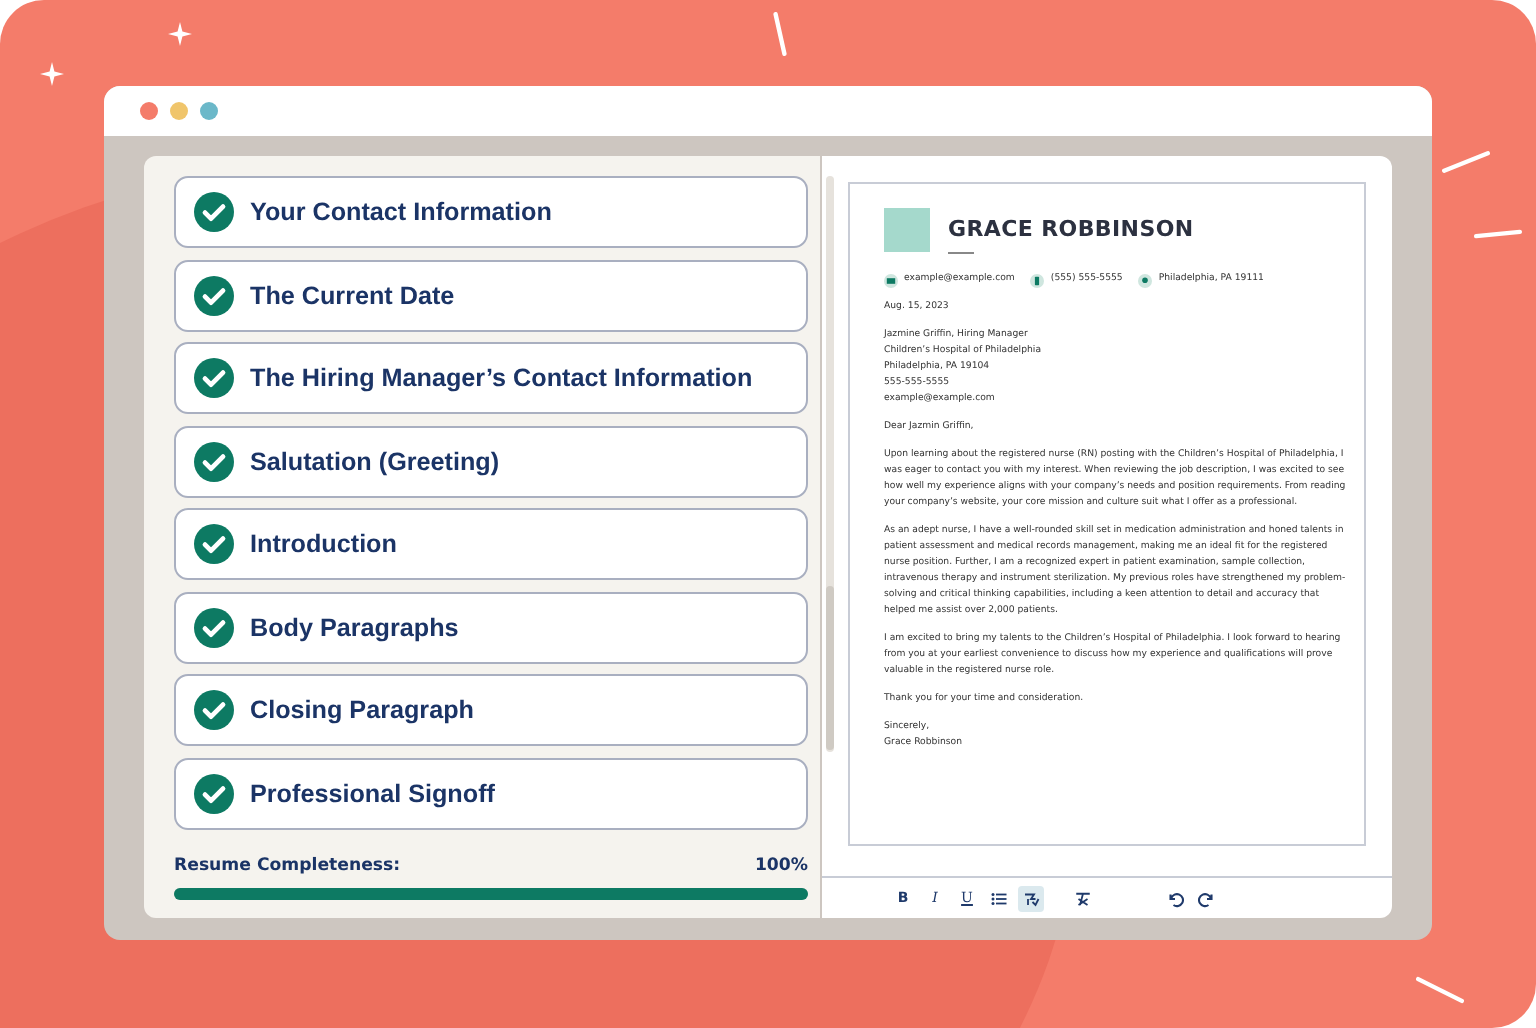 The height and width of the screenshot is (1028, 1536). Describe the element at coordinates (1071, 229) in the screenshot. I see `applicant-name: GRACE ROBBINSON` at that location.